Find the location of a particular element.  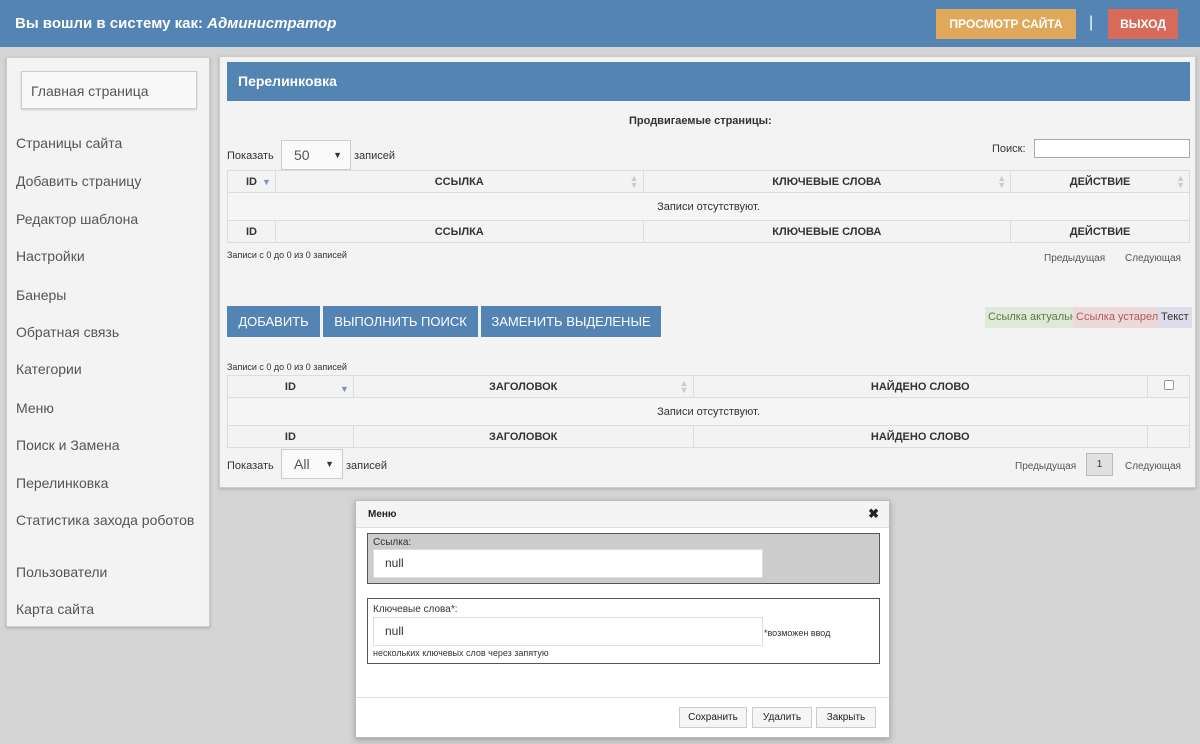

table-footer-row: ID ЗАГОЛОВОК НАЙДЕНО СЛОВО is located at coordinates (708, 436).